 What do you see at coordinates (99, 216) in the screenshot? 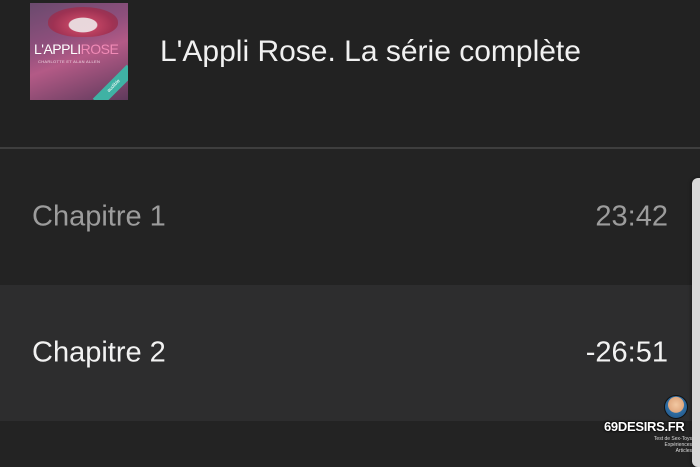
I see `chapter-label: Chapitre 1` at bounding box center [99, 216].